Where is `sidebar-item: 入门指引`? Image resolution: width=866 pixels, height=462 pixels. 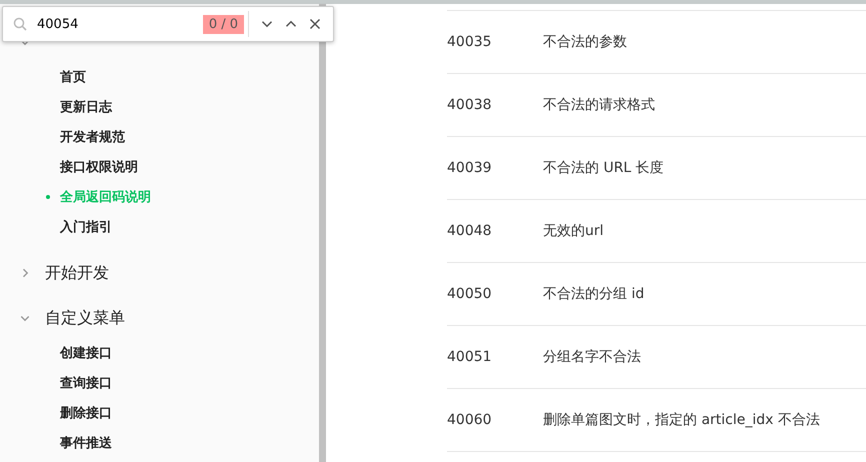
sidebar-item: 入门指引 is located at coordinates (86, 227).